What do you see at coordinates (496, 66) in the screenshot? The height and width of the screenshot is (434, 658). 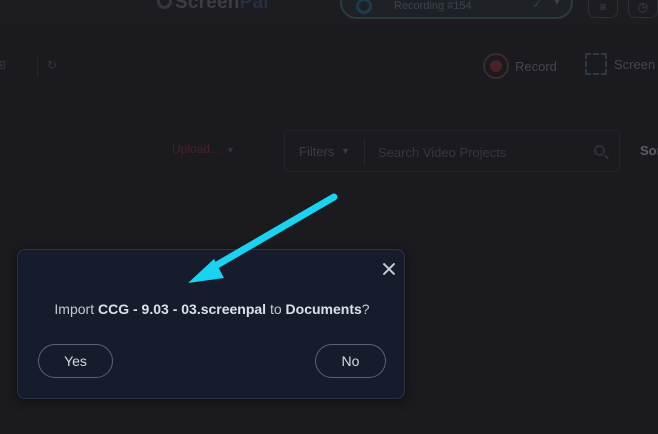 I see `record-icon` at bounding box center [496, 66].